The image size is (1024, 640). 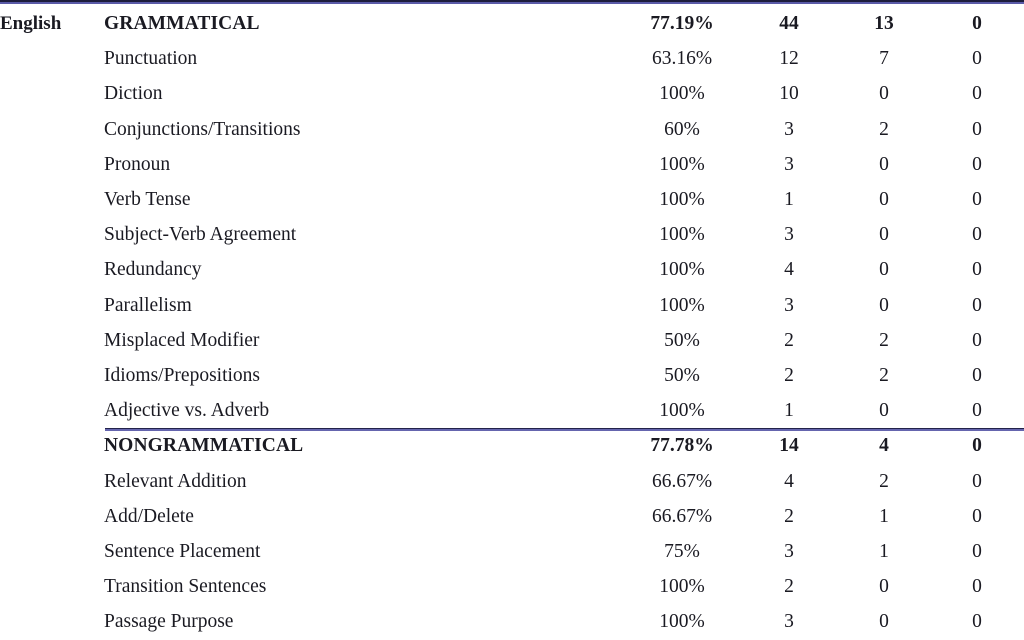 I want to click on section-heading-percent: 77.78%, so click(x=682, y=446).